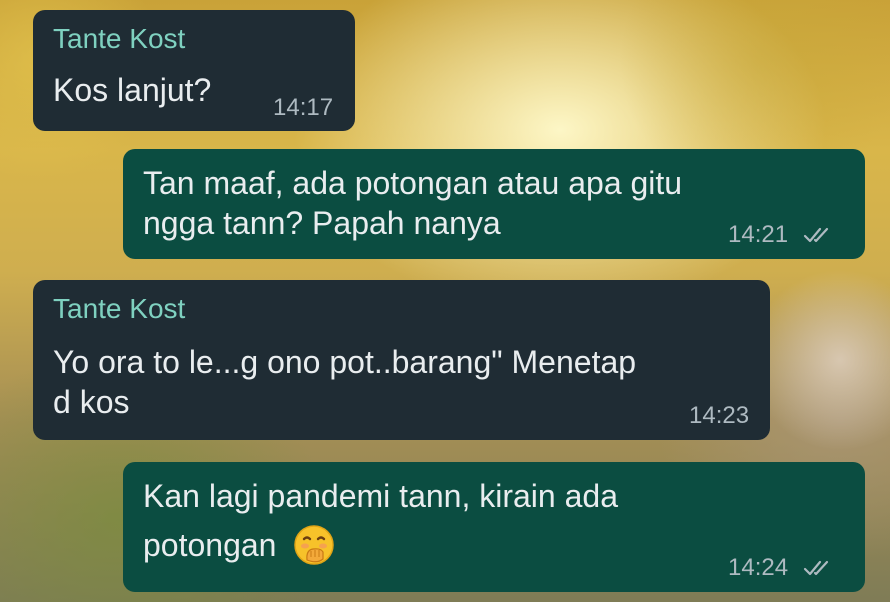  What do you see at coordinates (91, 402) in the screenshot?
I see `message-text-line-2: d kos` at bounding box center [91, 402].